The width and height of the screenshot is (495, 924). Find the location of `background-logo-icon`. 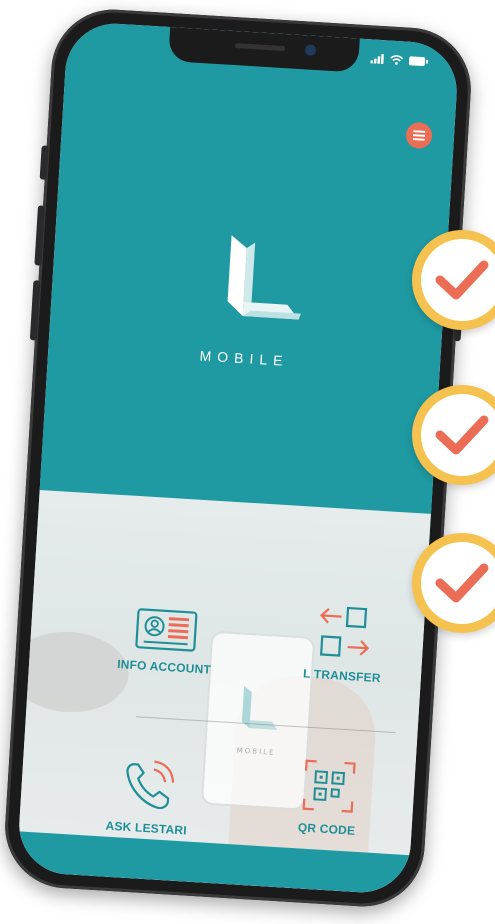

background-logo-icon is located at coordinates (259, 707).